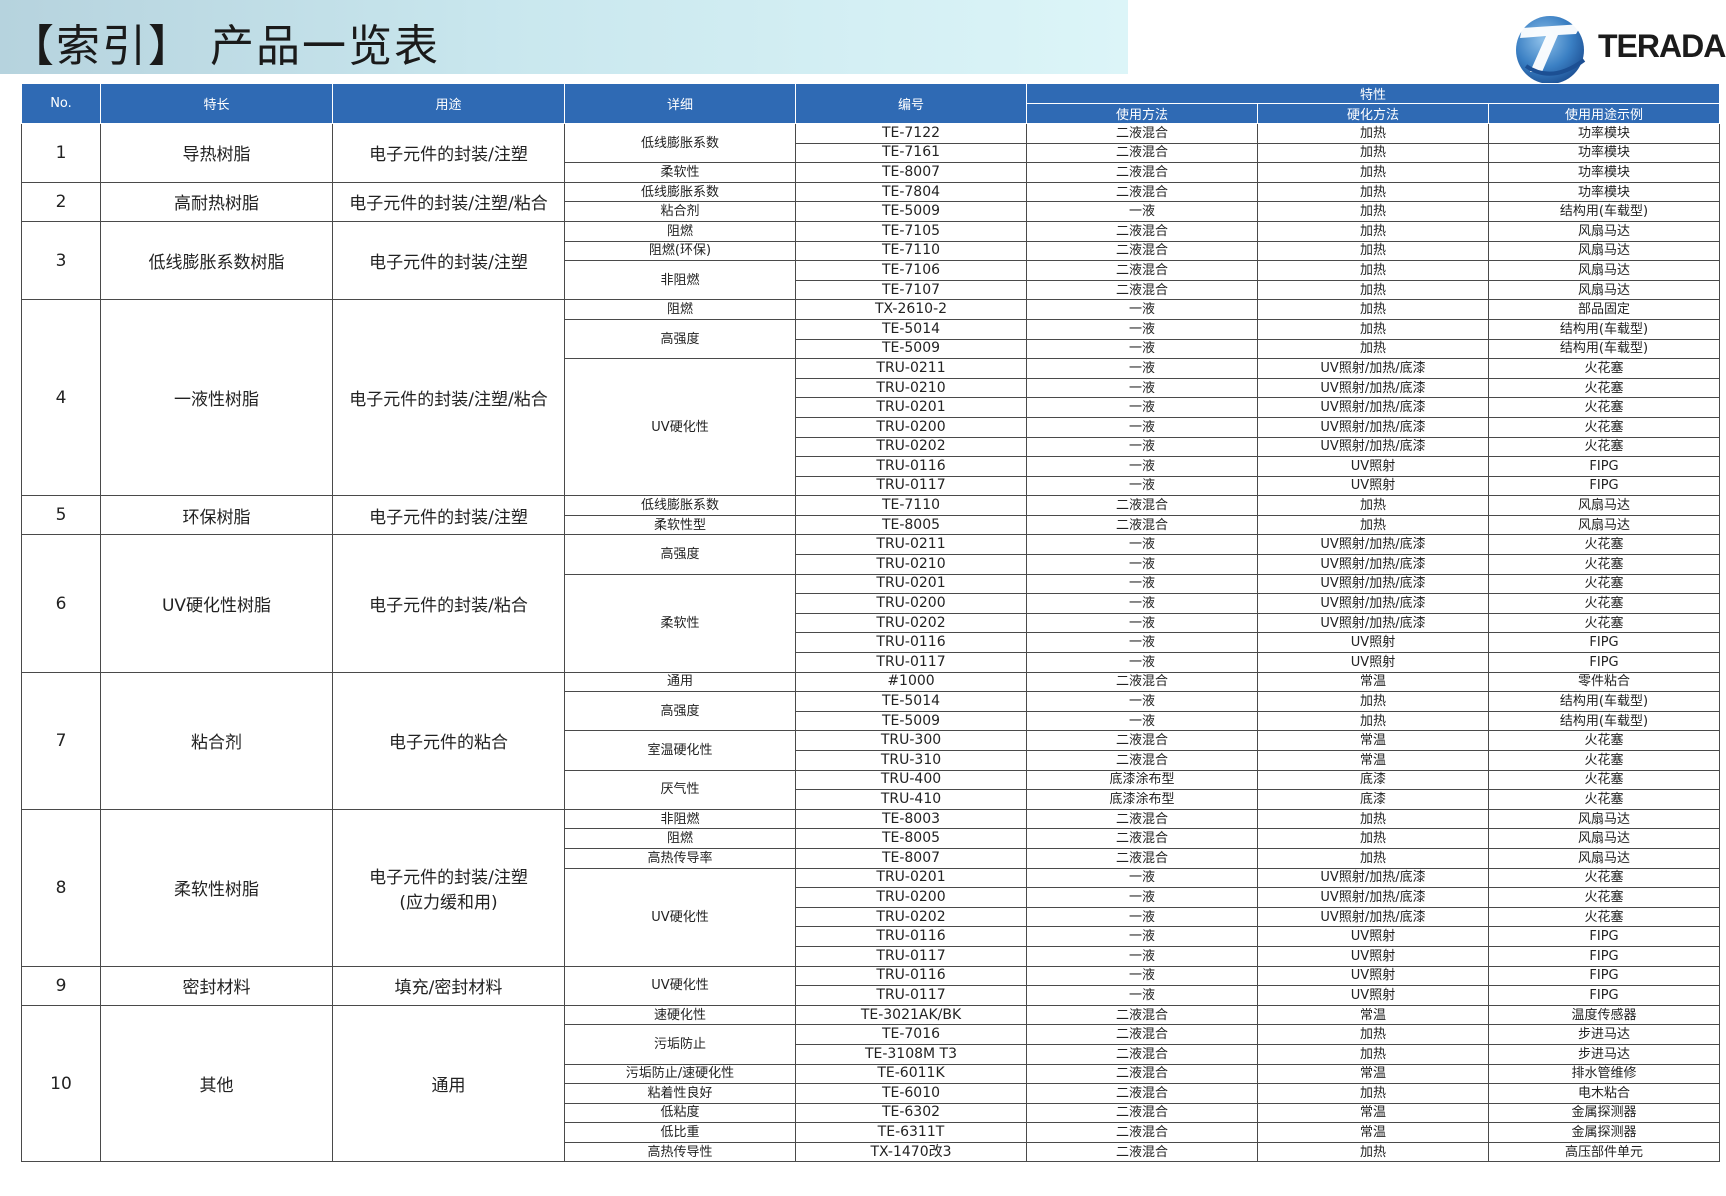  I want to click on code-cell: TRU-0211, so click(911, 368).